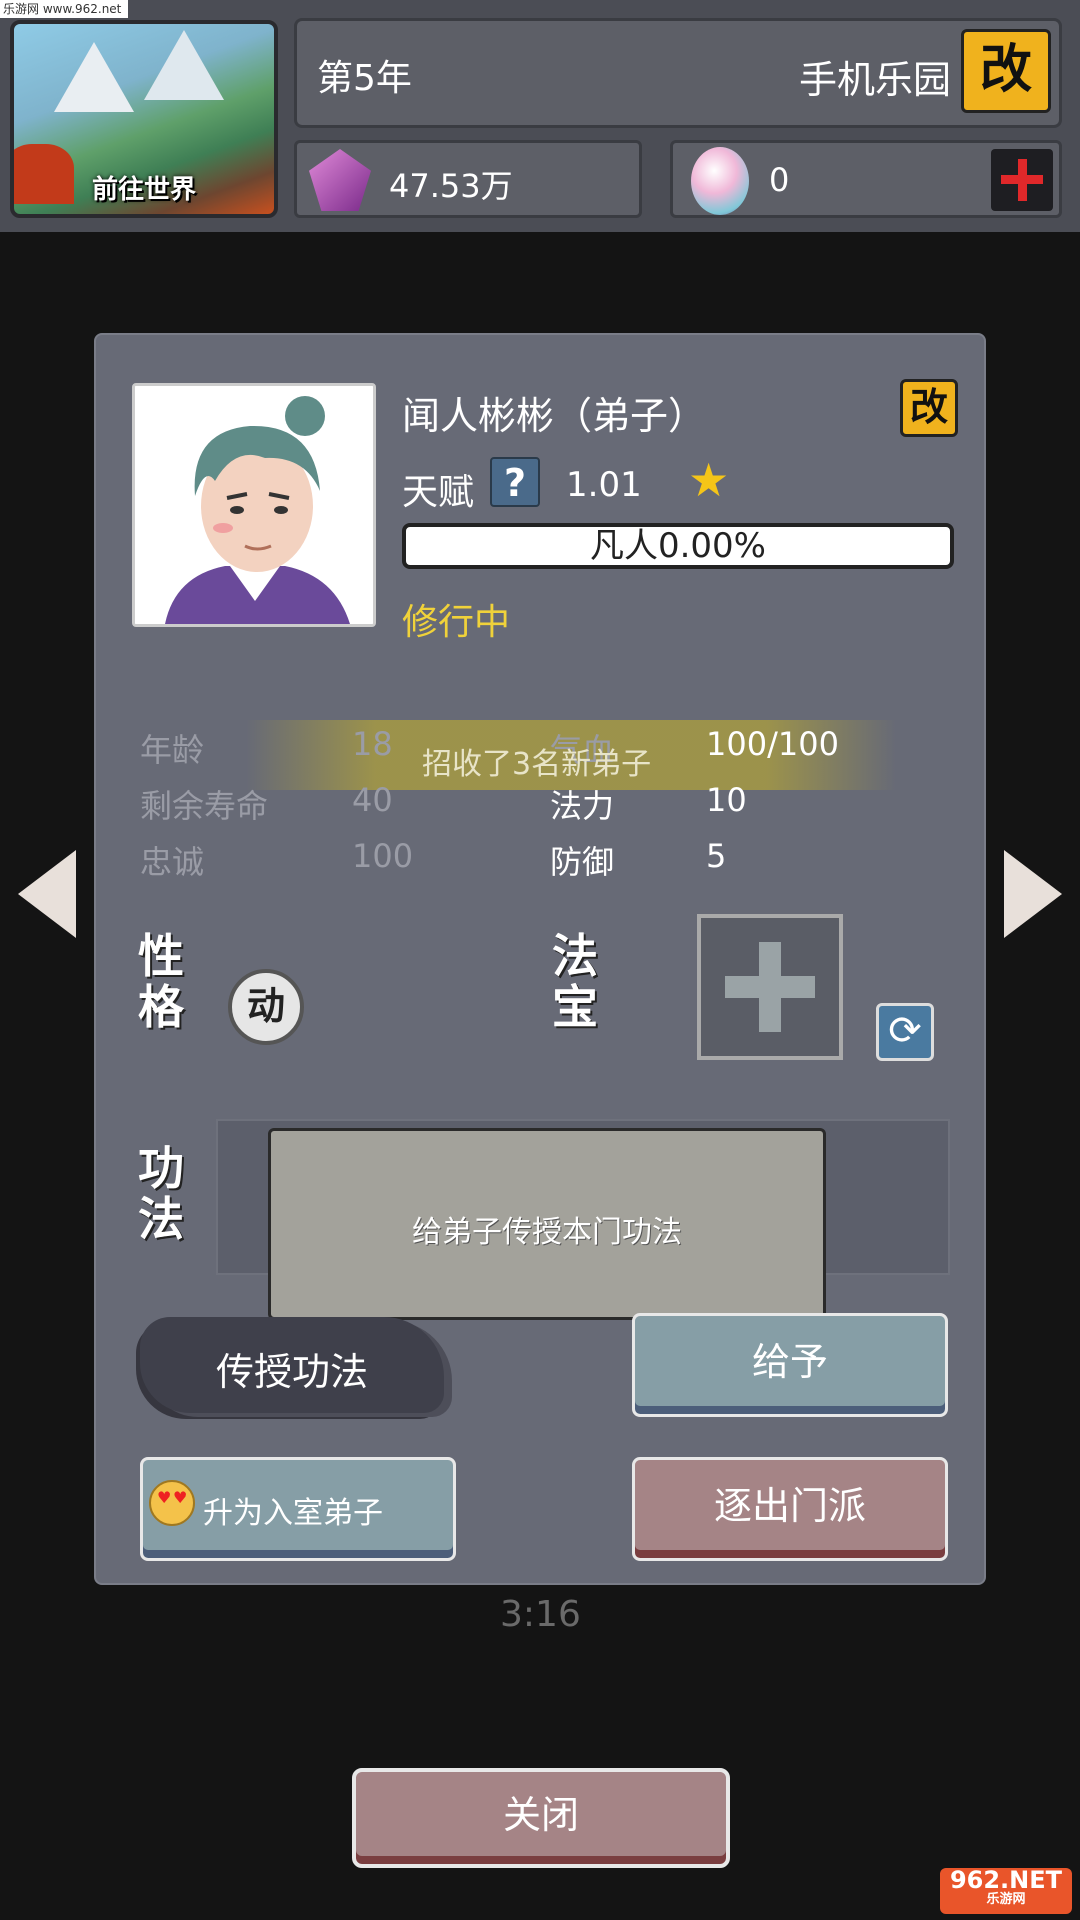  I want to click on spirit-stone-value: 47.53万, so click(451, 186).